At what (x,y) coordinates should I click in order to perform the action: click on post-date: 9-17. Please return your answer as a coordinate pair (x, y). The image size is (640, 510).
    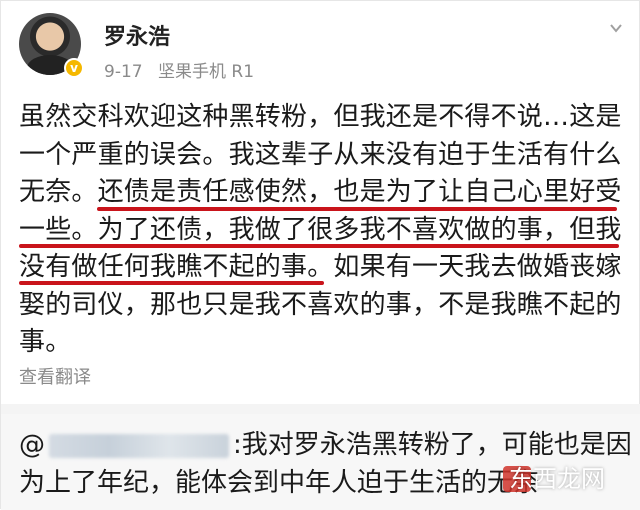
    Looking at the image, I should click on (123, 72).